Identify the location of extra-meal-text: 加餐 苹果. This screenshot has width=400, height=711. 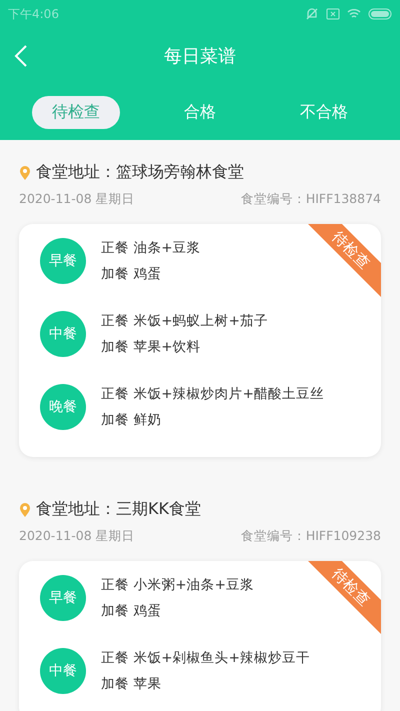
(131, 683).